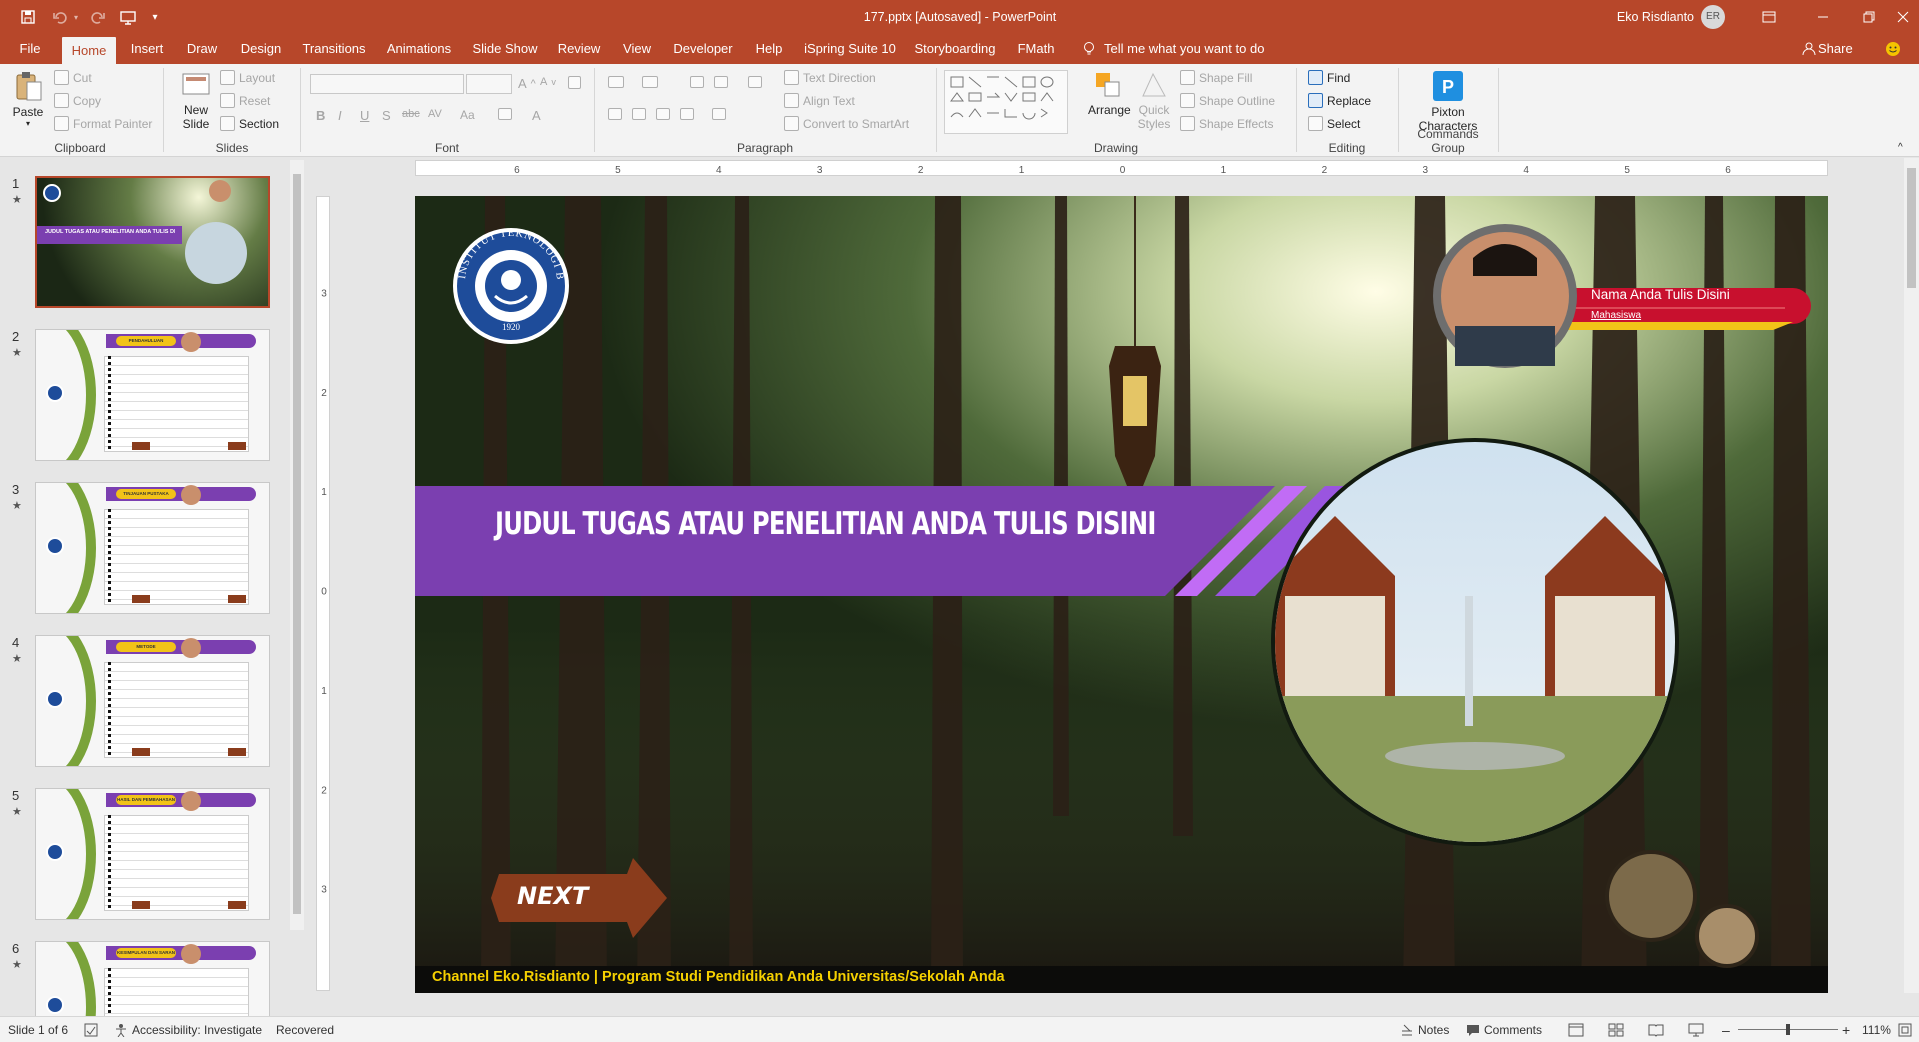 Image resolution: width=1919 pixels, height=1042 pixels. Describe the element at coordinates (1513, 1029) in the screenshot. I see `comments-button: Comments` at that location.